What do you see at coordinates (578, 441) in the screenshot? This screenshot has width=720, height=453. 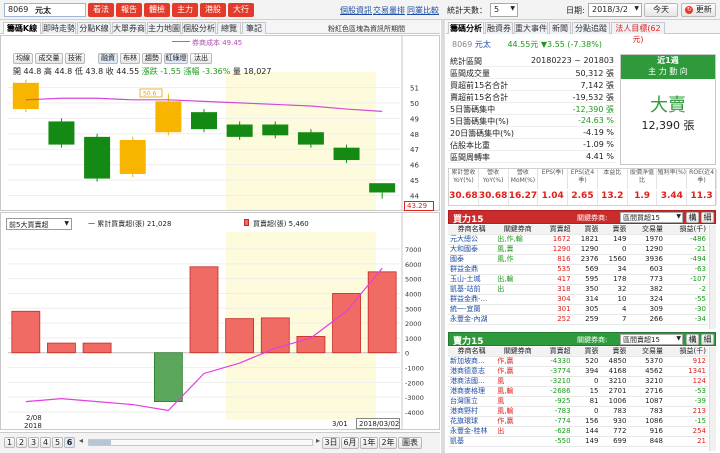 I see `table-row: 凱基 -550 149 699 848 21` at bounding box center [578, 441].